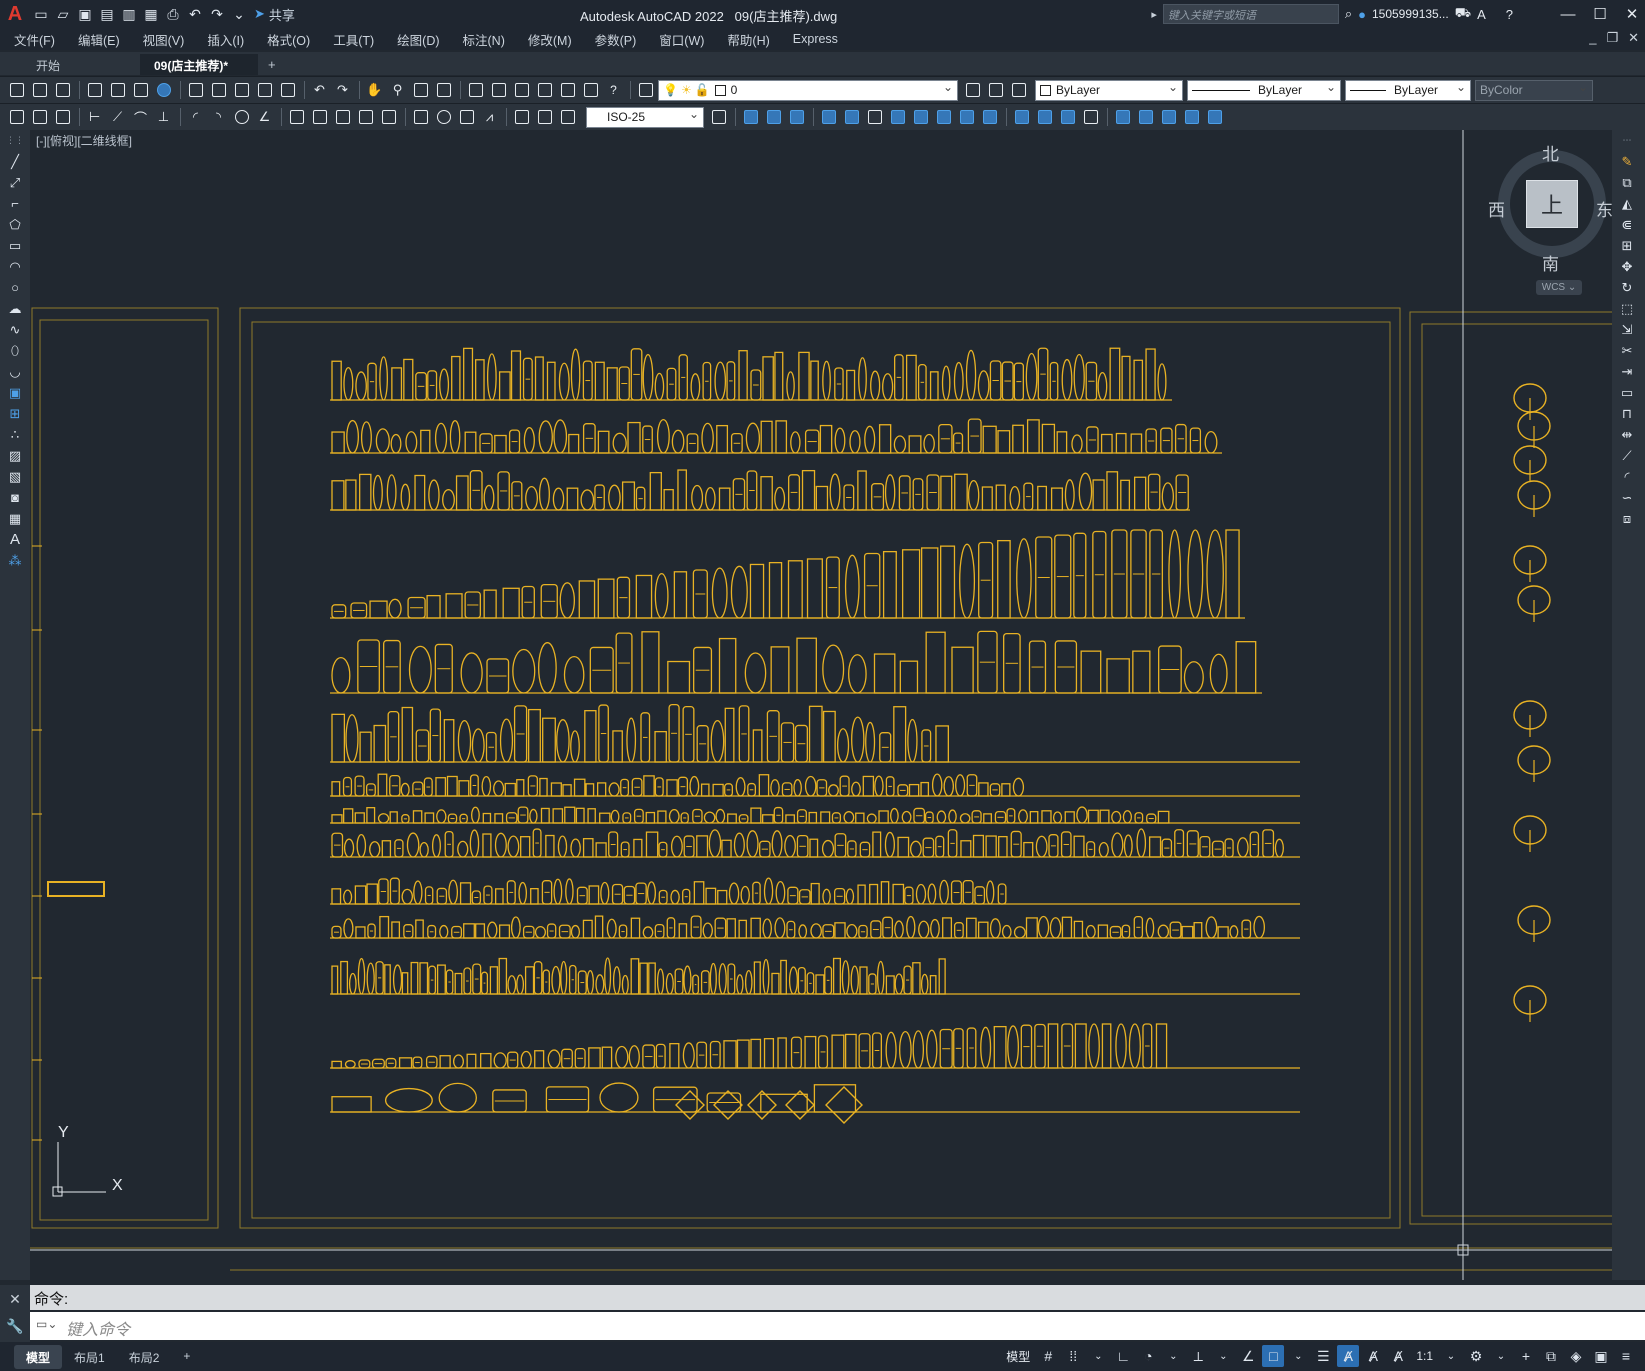  Describe the element at coordinates (420, 117) in the screenshot. I see `tolerance-icon` at that location.